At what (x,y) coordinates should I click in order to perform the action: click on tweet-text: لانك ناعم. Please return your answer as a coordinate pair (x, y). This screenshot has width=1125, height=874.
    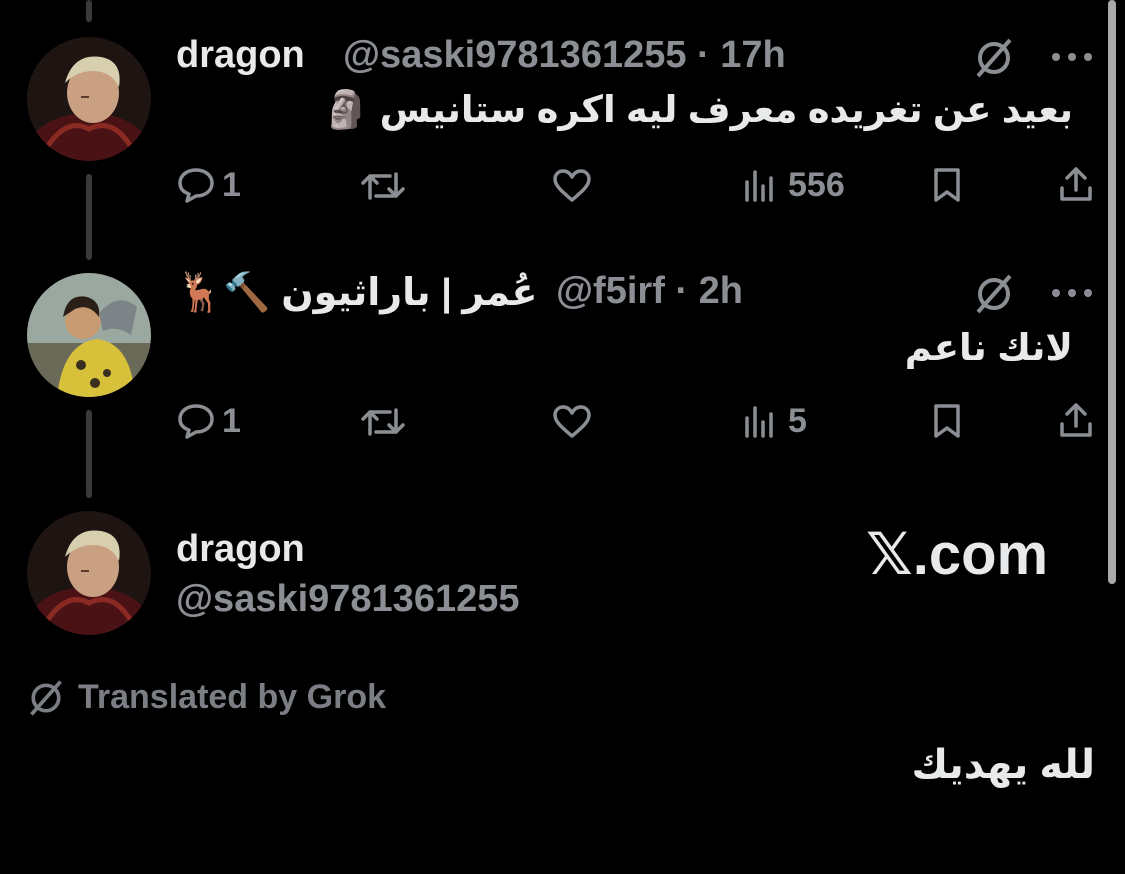
    Looking at the image, I should click on (988, 347).